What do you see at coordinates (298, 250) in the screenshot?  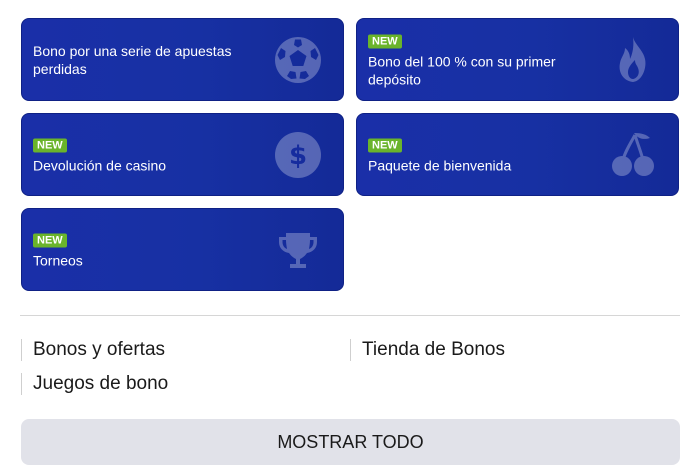 I see `trophy-icon` at bounding box center [298, 250].